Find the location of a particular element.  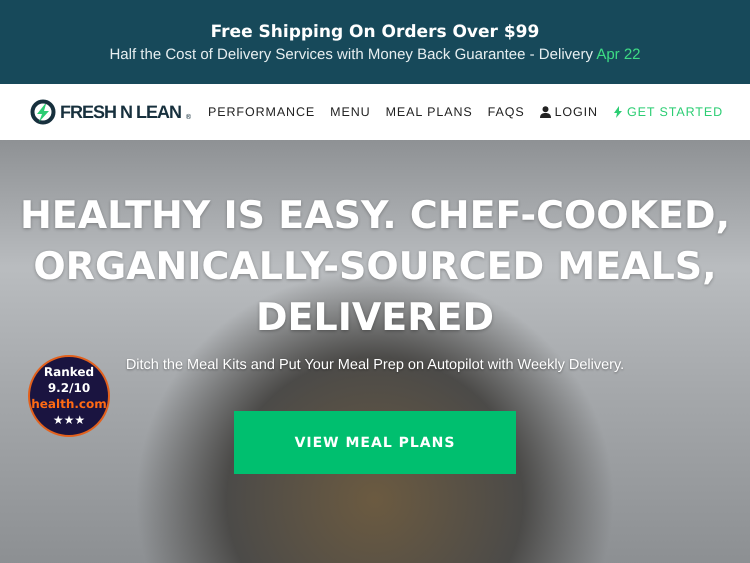

logo-icon is located at coordinates (43, 112).